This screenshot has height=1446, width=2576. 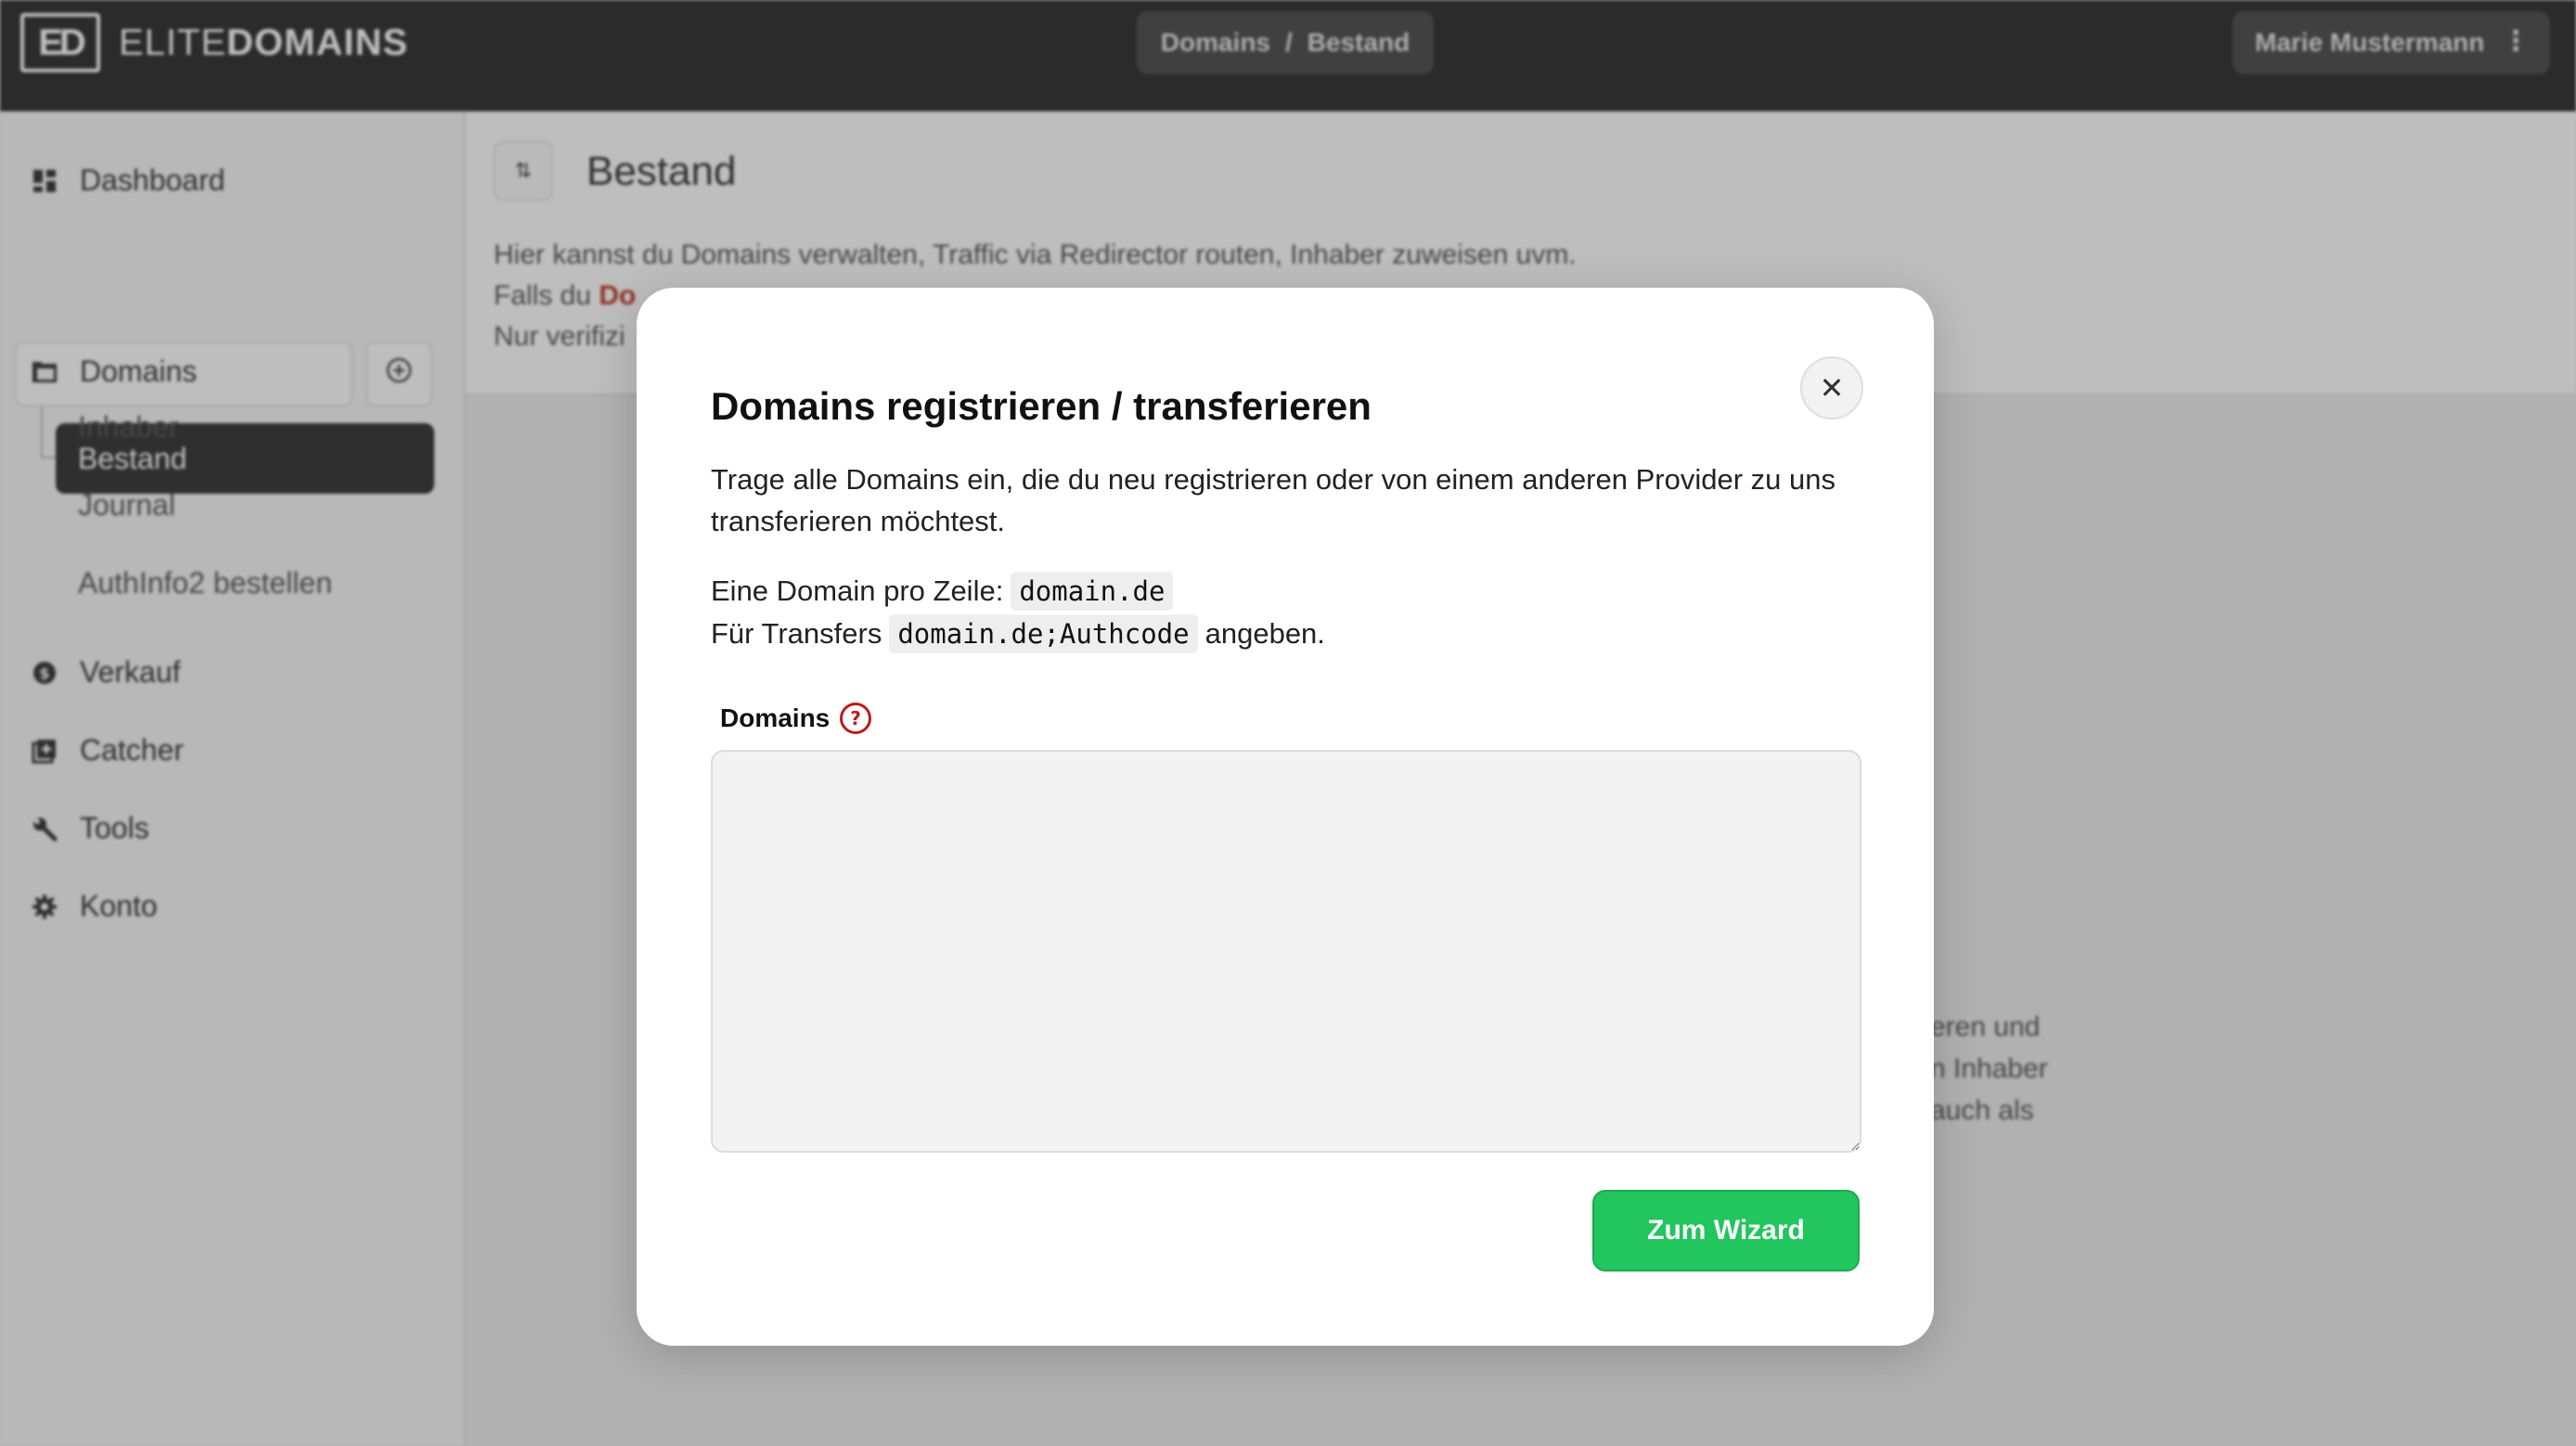 I want to click on hint-one-per-line: Eine Domain pro Zeile: domain.de, so click(x=945, y=591).